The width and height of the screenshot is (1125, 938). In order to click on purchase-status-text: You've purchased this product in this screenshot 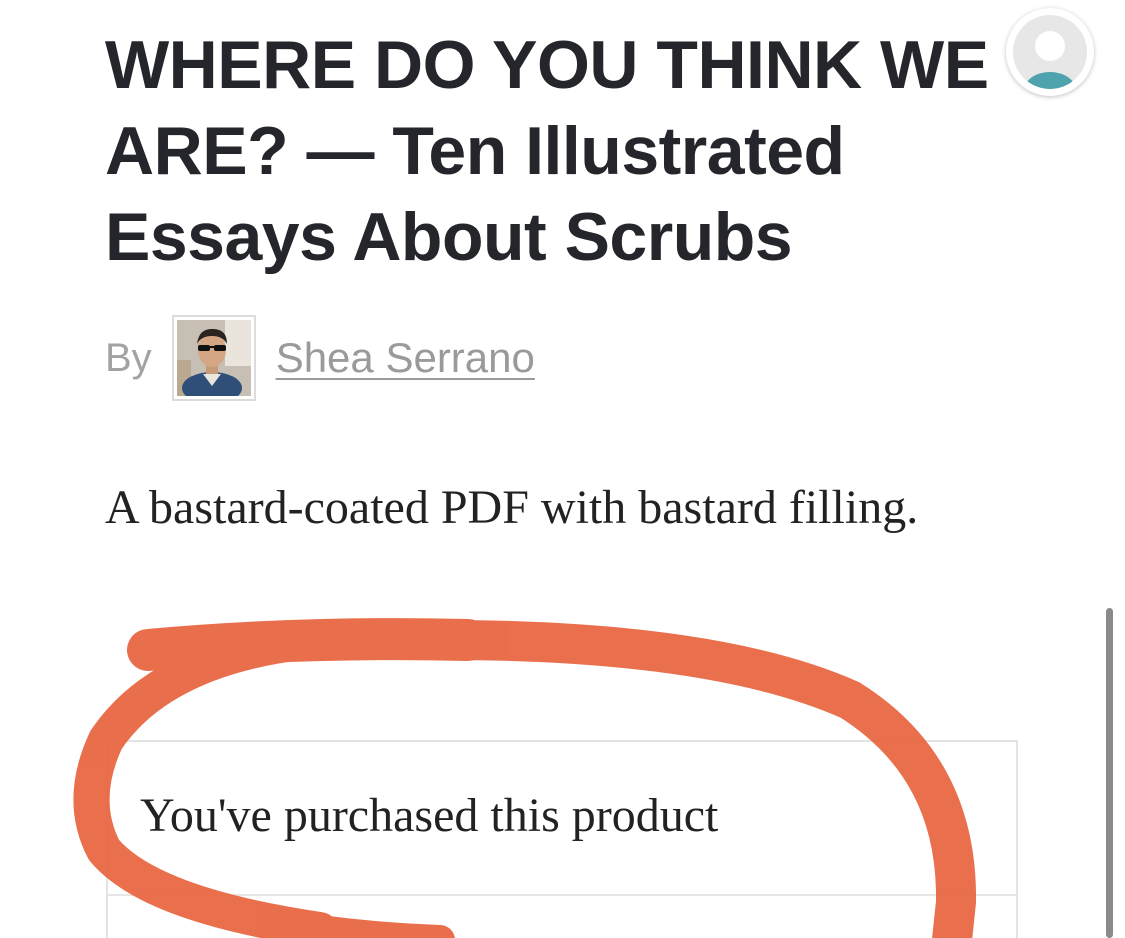, I will do `click(429, 815)`.